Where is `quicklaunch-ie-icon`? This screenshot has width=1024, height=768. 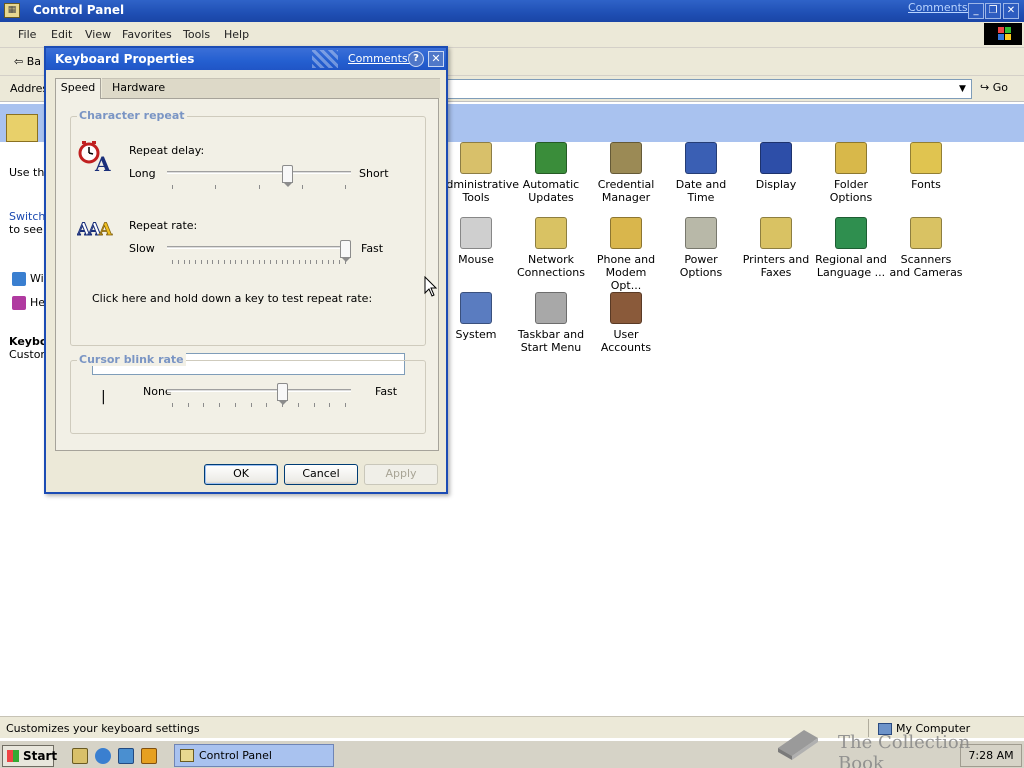
quicklaunch-ie-icon is located at coordinates (103, 756).